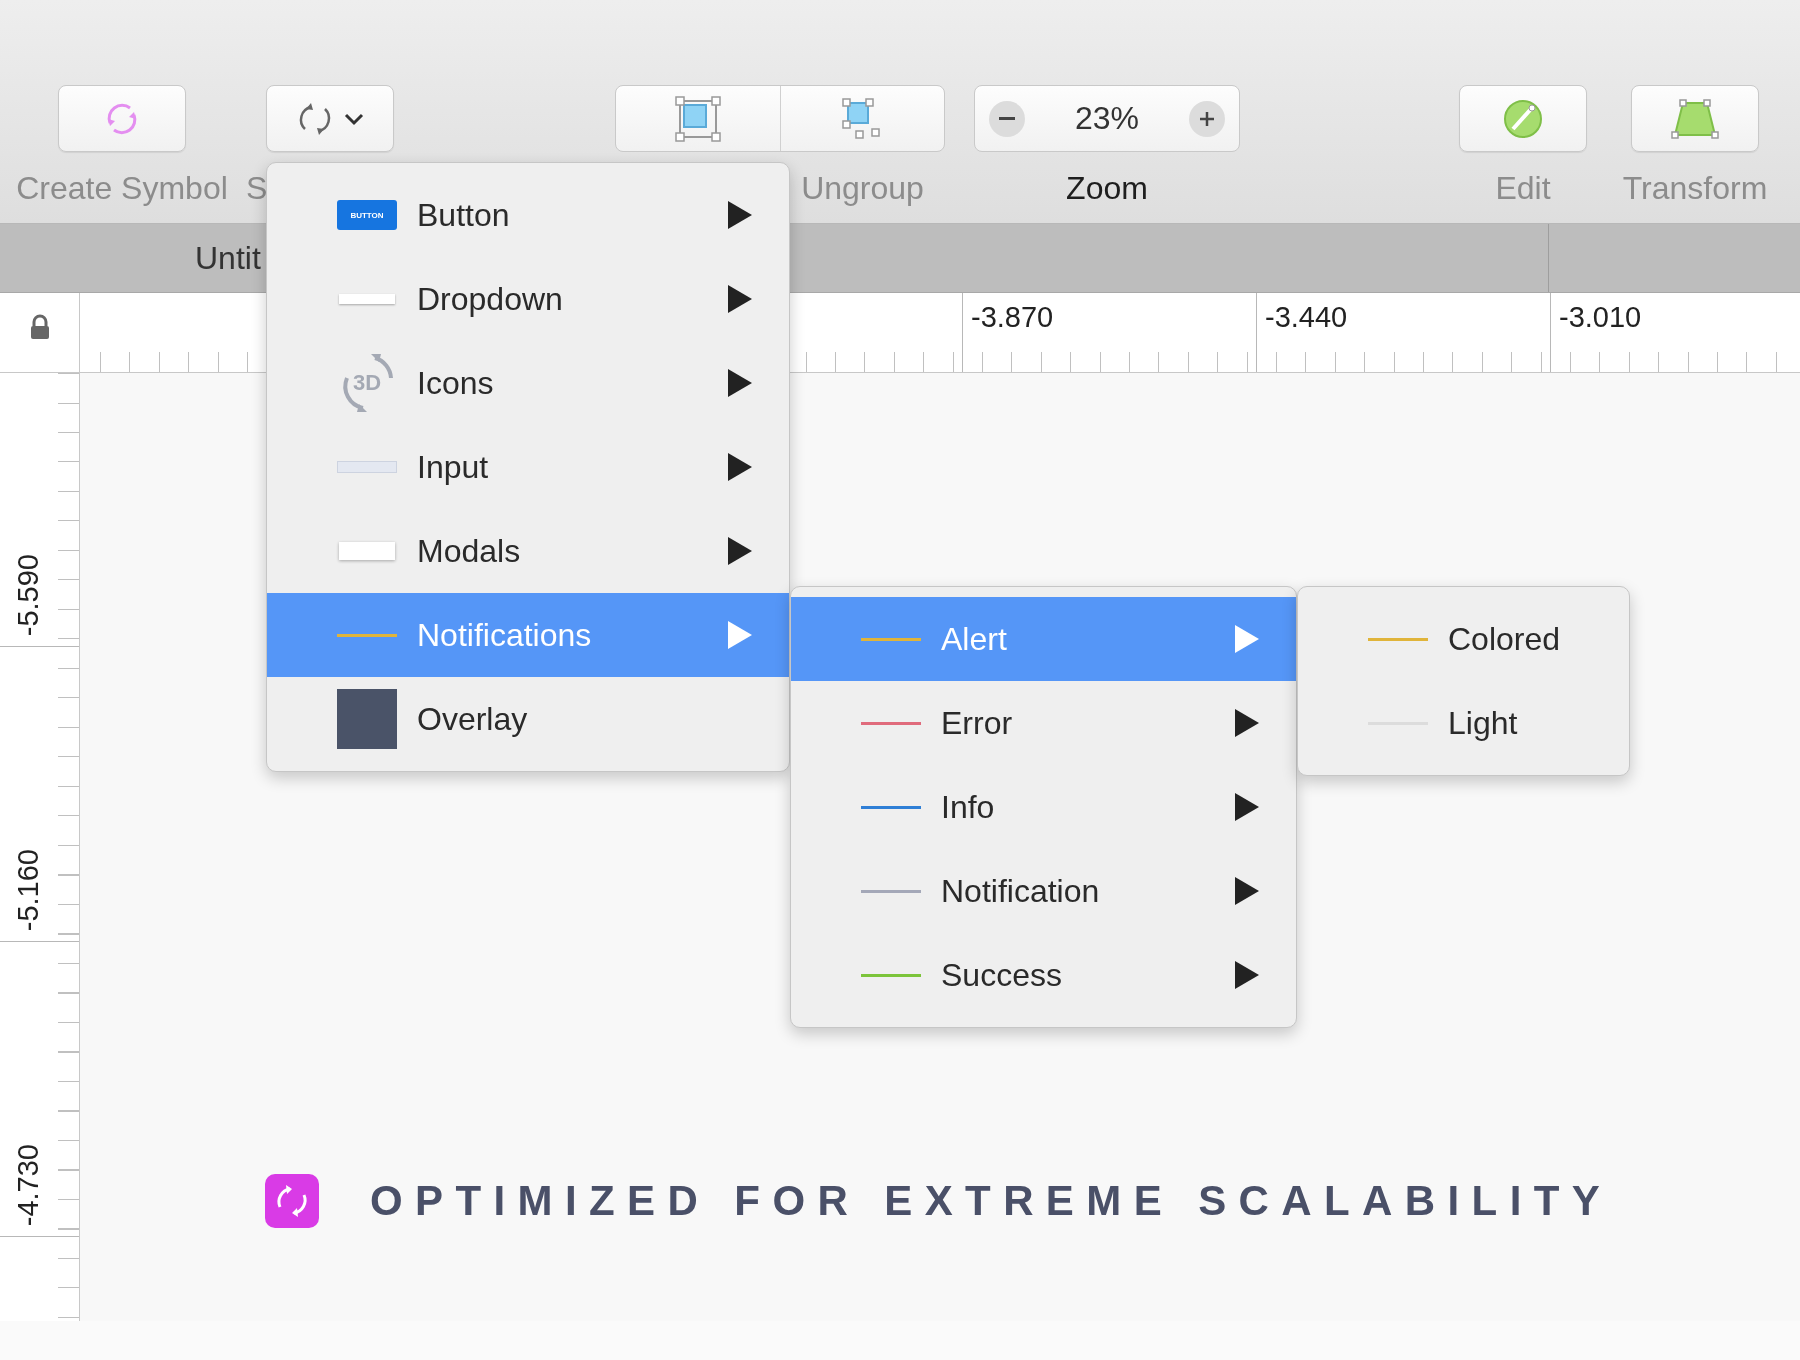  I want to click on menu-item: Notification, so click(1043, 891).